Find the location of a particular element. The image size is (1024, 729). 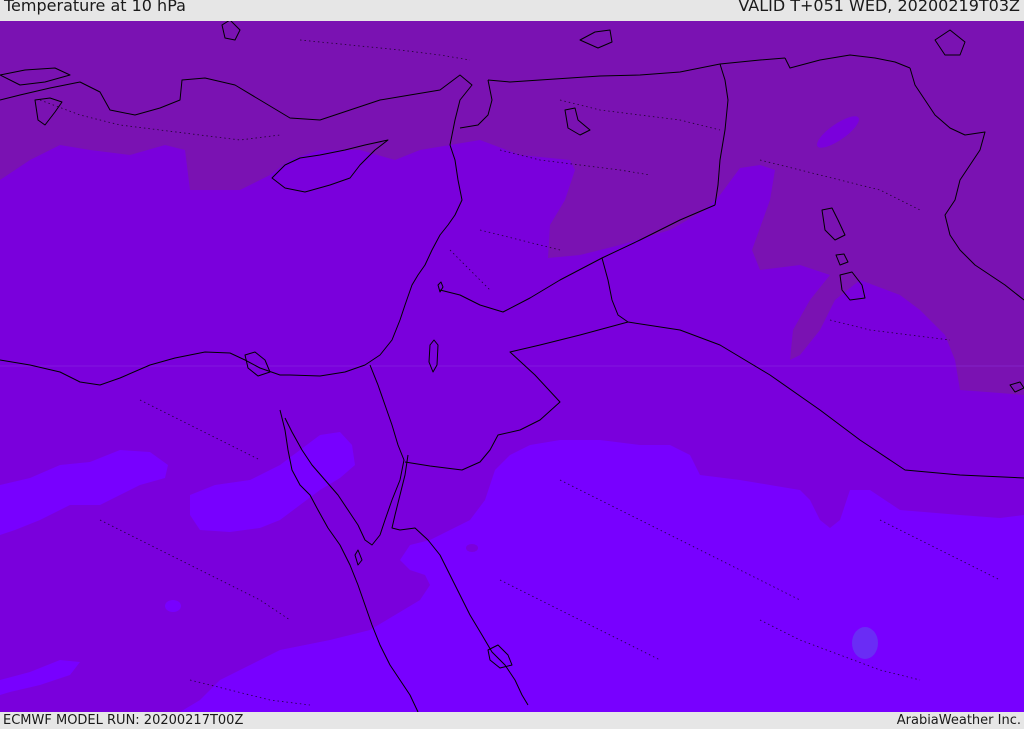

model-run-label: ECMWF MODEL RUN: 20200217T00Z is located at coordinates (123, 720).